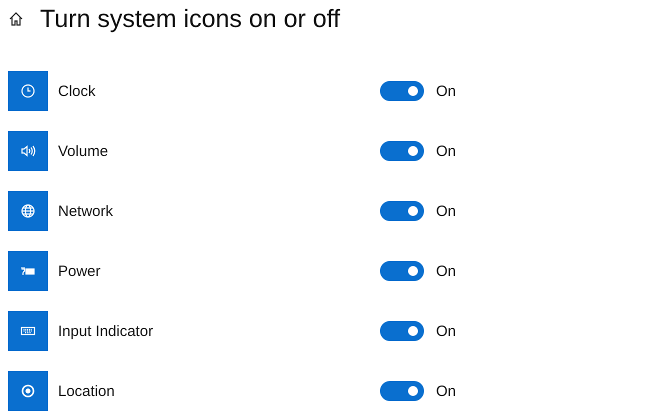 Image resolution: width=651 pixels, height=413 pixels. What do you see at coordinates (77, 91) in the screenshot?
I see `setting-label: Clock` at bounding box center [77, 91].